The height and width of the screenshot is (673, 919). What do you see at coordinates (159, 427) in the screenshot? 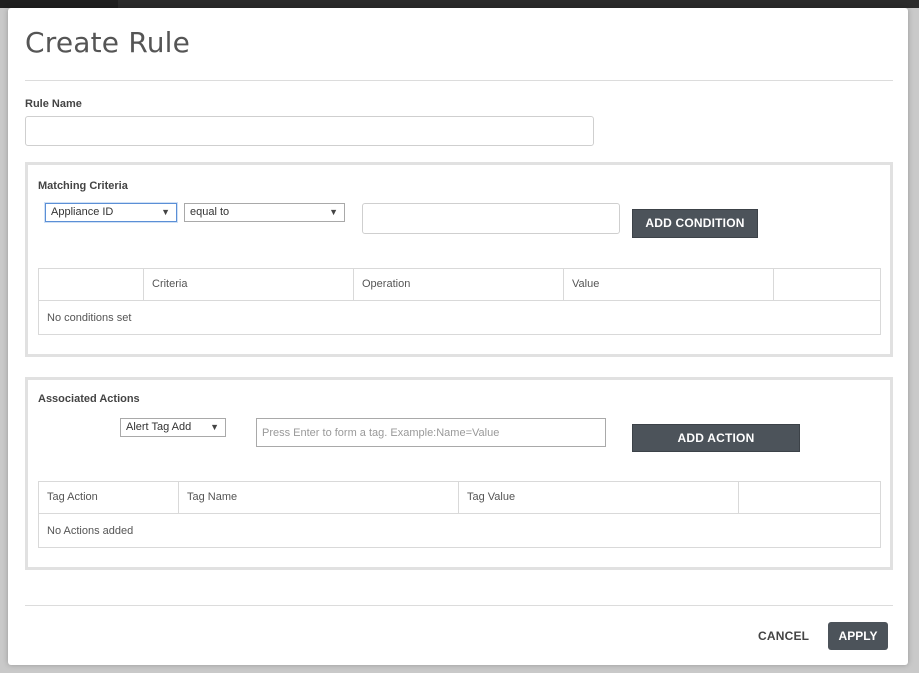
I see `tag-action-select-value: Alert Tag Add` at bounding box center [159, 427].